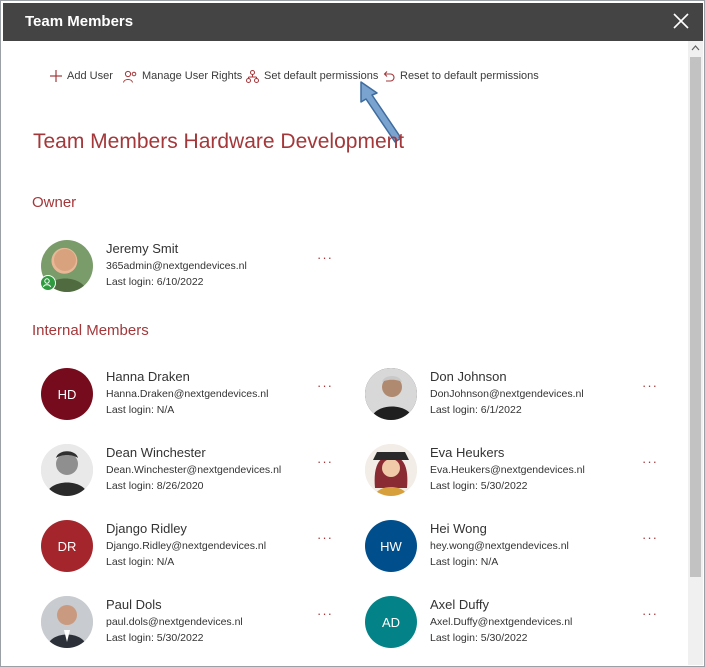  I want to click on scrollbar-thumb, so click(695, 317).